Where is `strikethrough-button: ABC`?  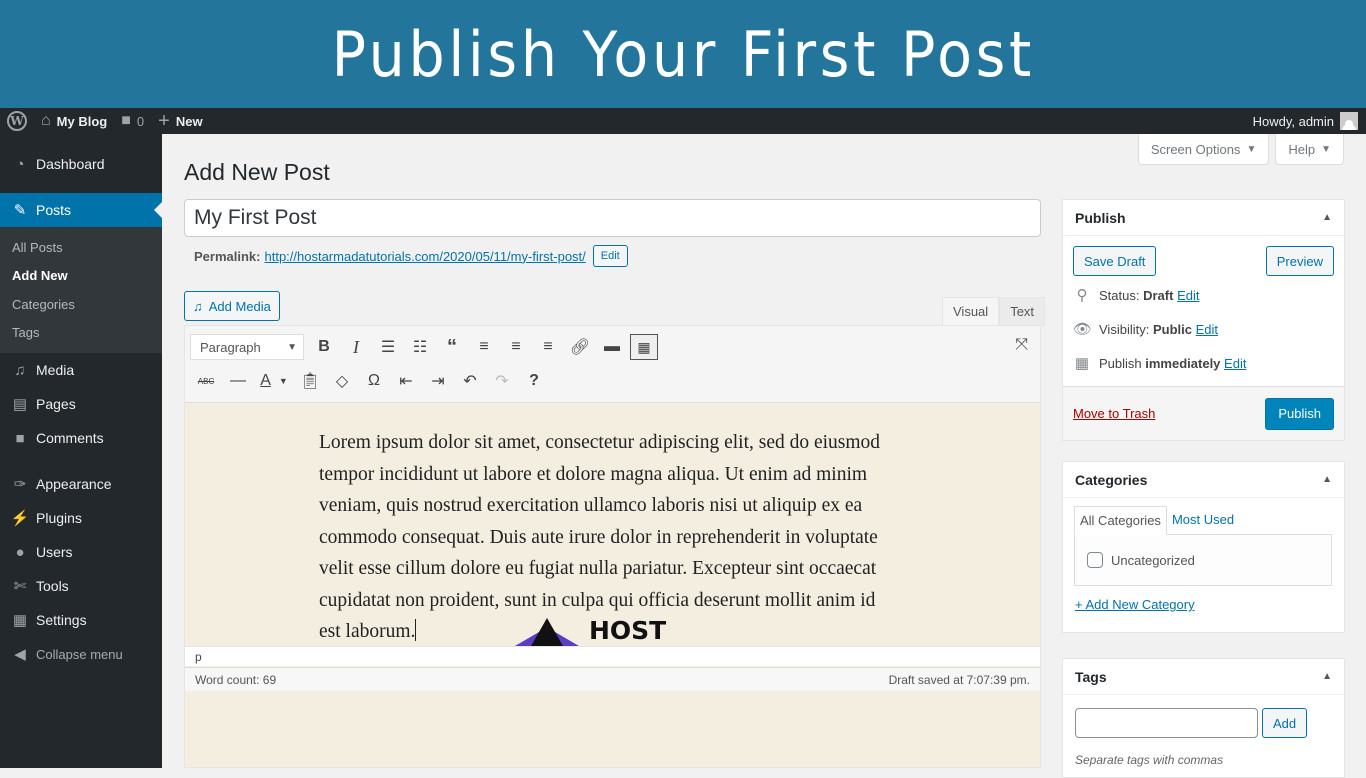
strikethrough-button: ABC is located at coordinates (206, 381).